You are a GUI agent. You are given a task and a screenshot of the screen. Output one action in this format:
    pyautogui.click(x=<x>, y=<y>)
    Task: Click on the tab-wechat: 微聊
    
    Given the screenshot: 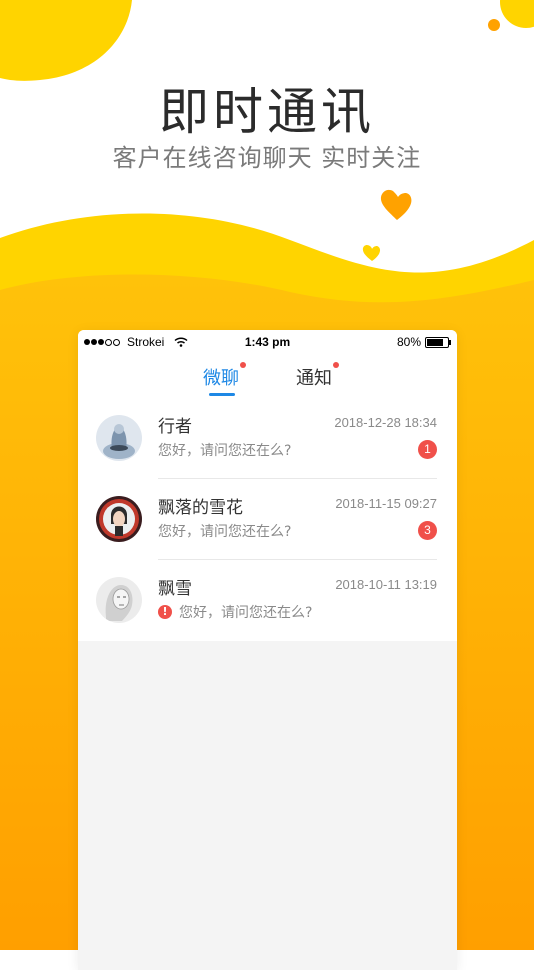 What is the action you would take?
    pyautogui.click(x=224, y=376)
    